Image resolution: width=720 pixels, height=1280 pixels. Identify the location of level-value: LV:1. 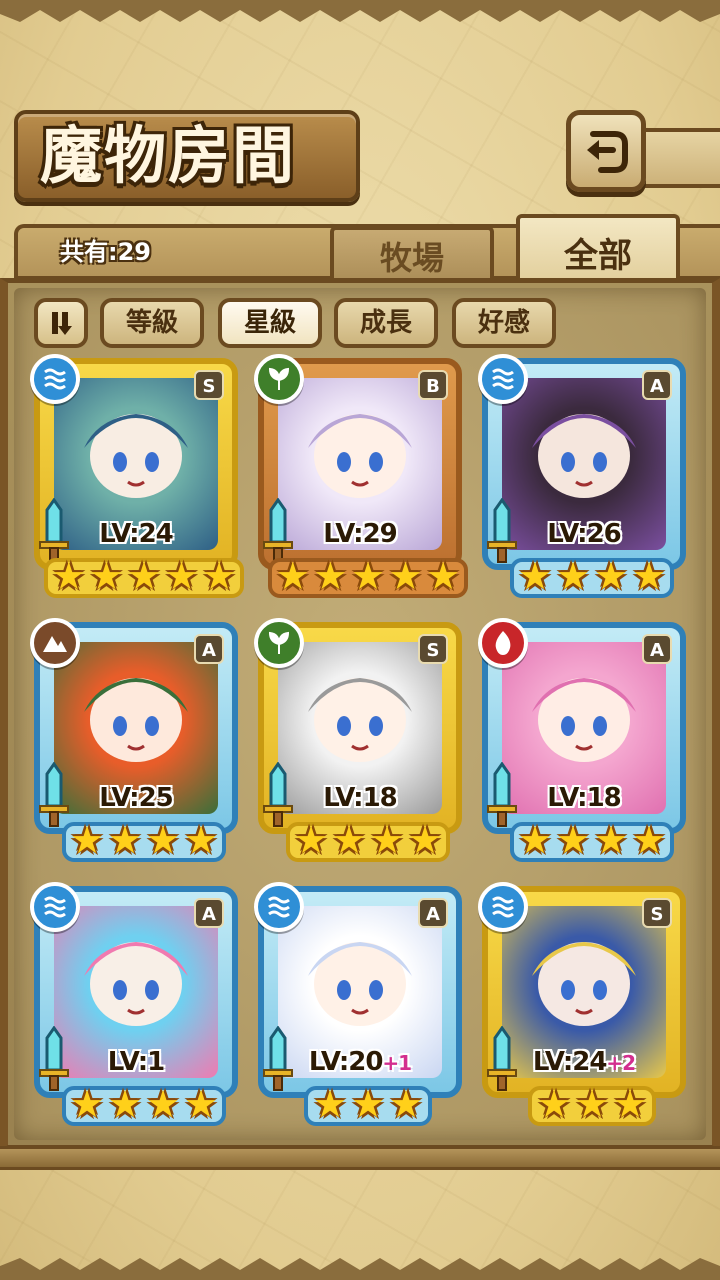
(136, 1062).